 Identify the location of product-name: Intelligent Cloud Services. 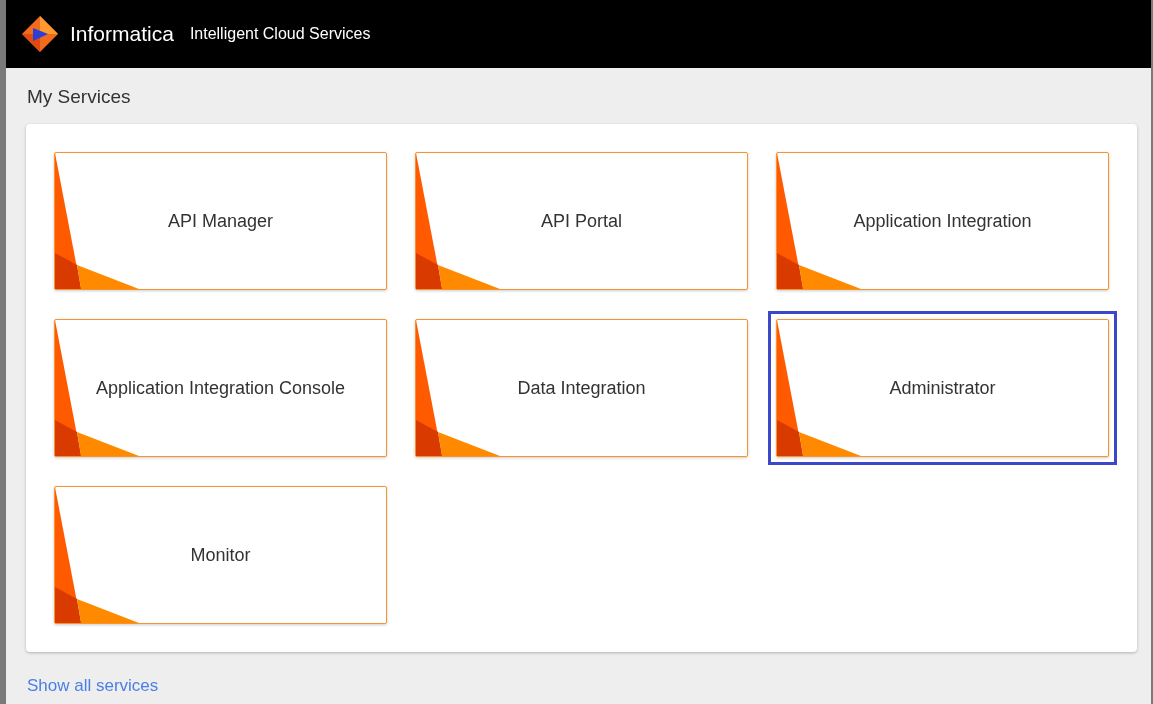
(280, 34).